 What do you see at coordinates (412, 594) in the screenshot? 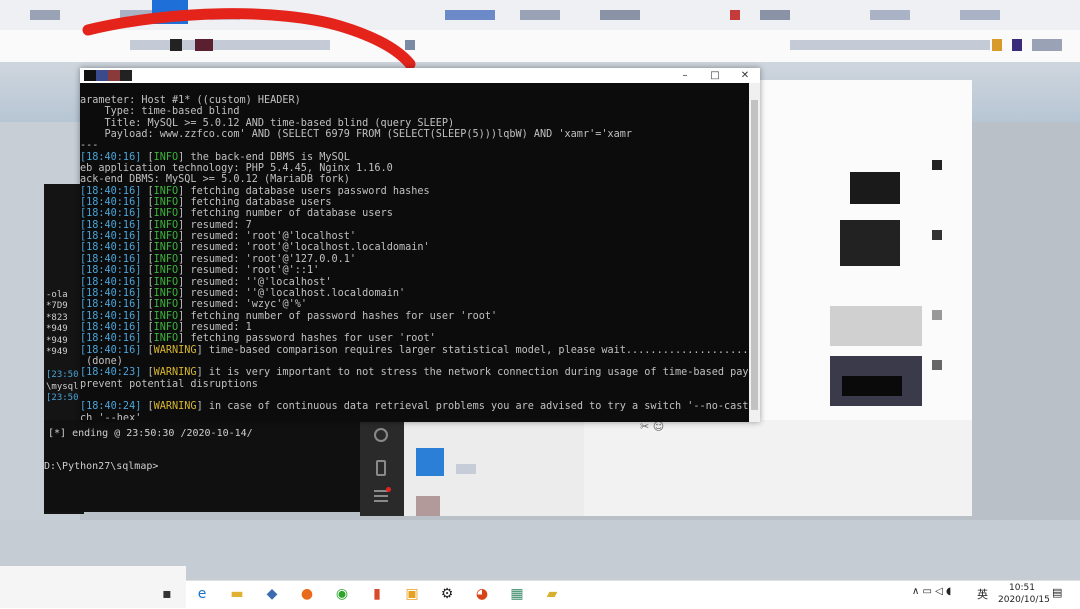
I see `app-box-icon: ▣` at bounding box center [412, 594].